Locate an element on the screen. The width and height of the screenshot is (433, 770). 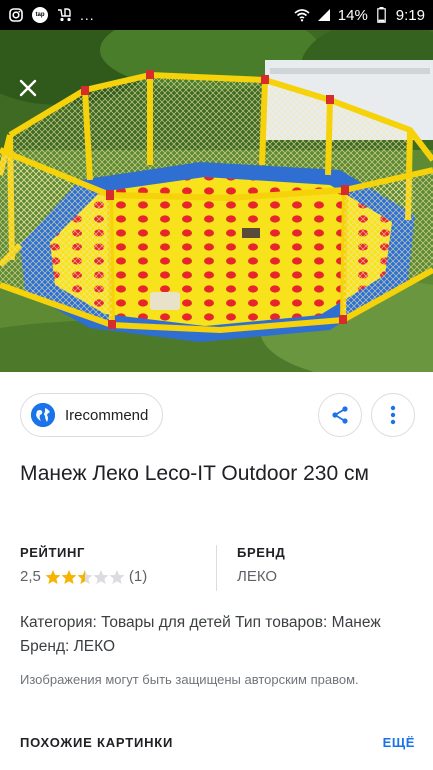
share-button is located at coordinates (340, 415).